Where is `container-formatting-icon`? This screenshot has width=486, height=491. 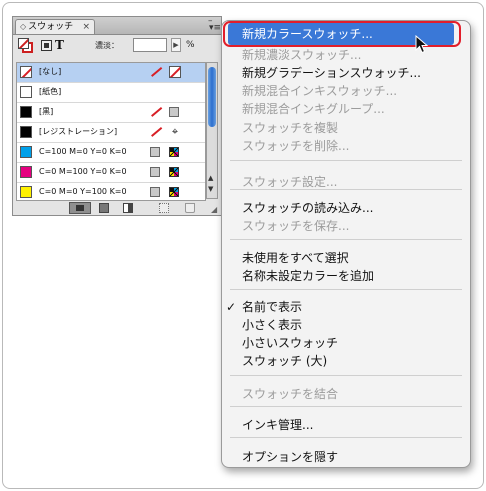
container-formatting-icon is located at coordinates (46, 45).